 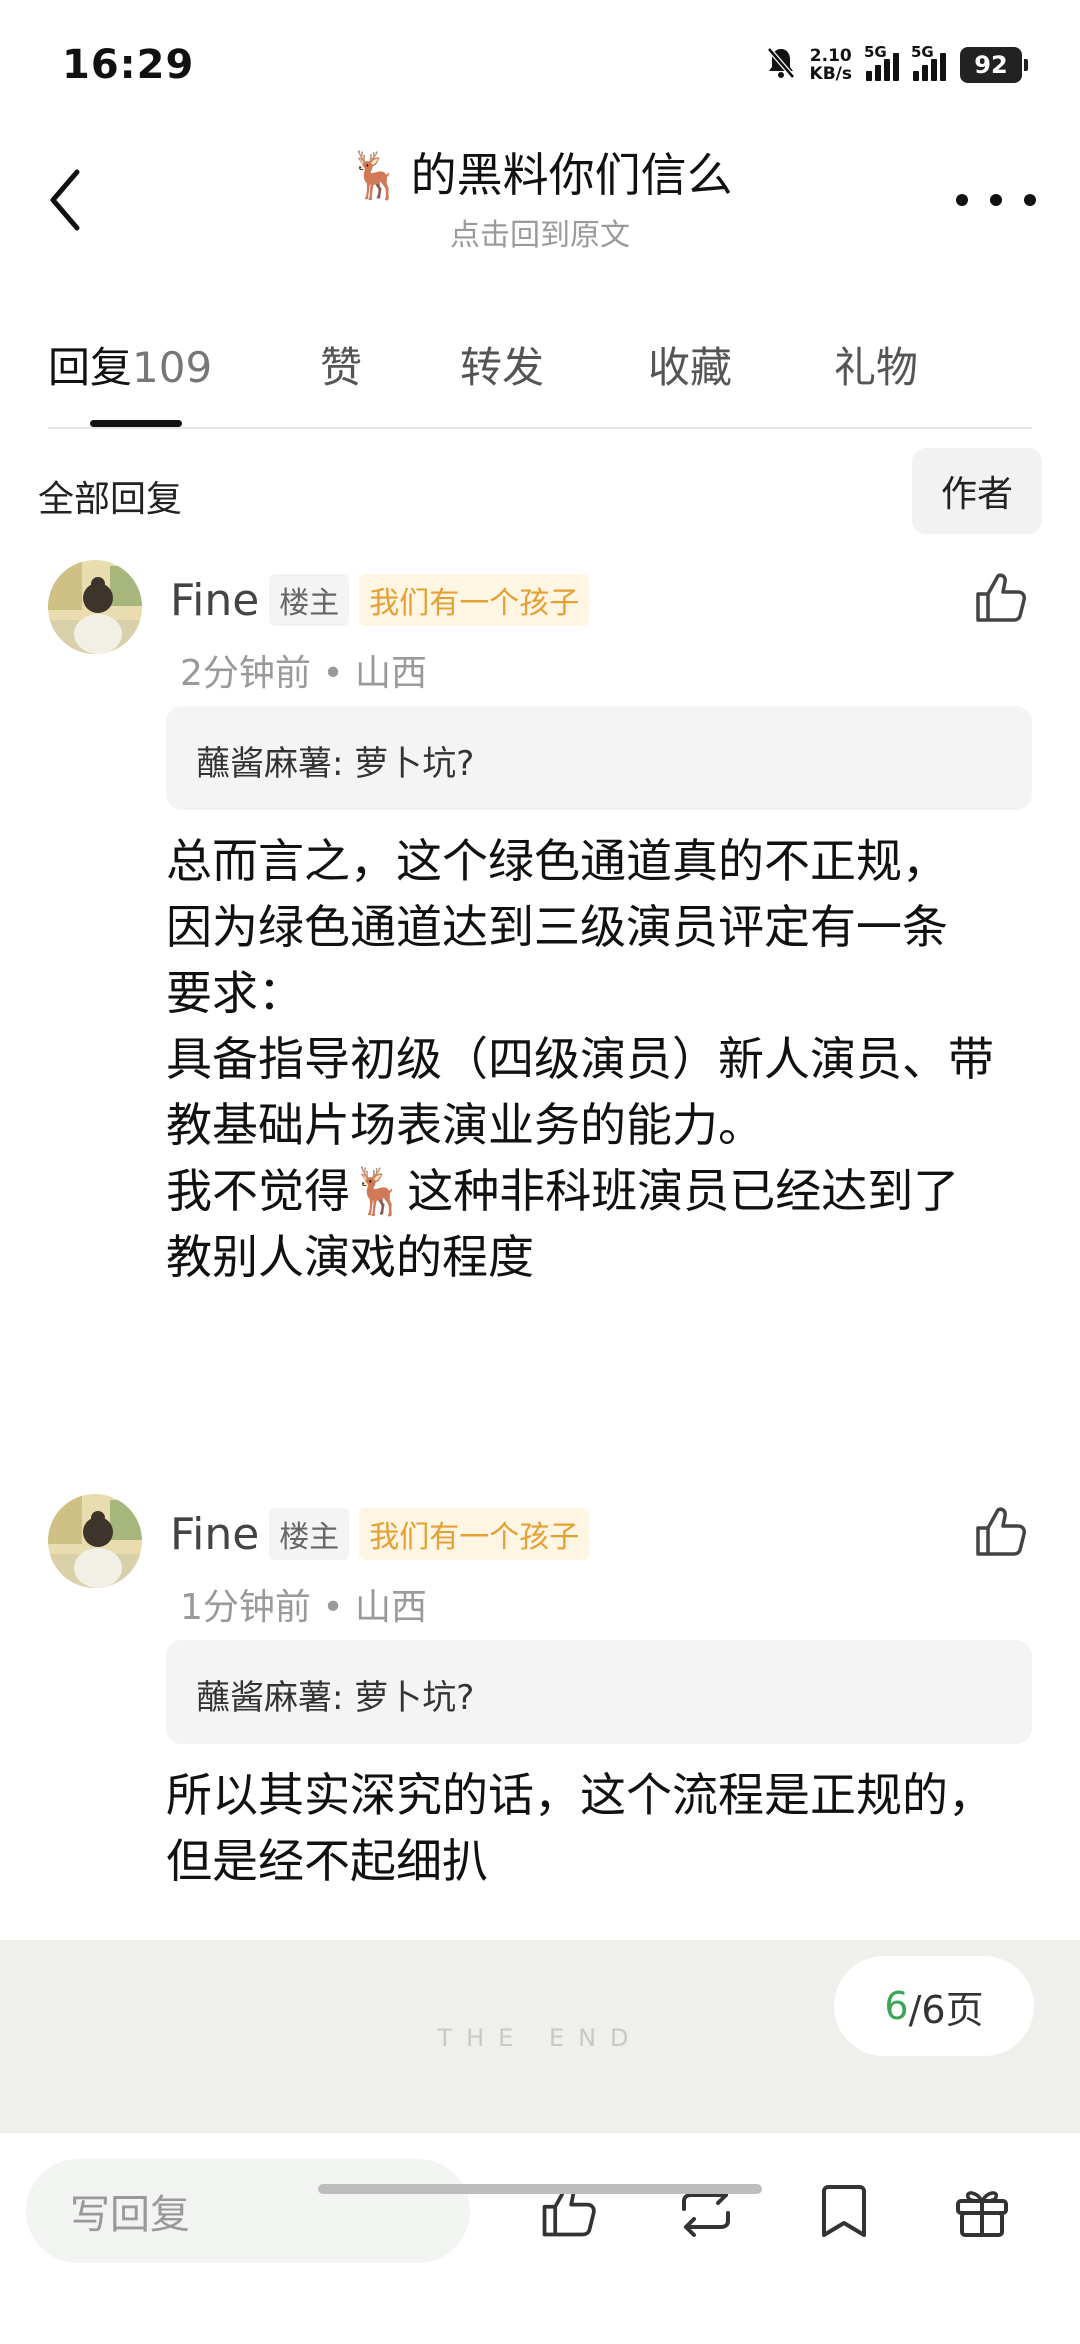 I want to click on status-bar: 16:29 2.10 KB/s 5G 5G 92, so click(x=540, y=60).